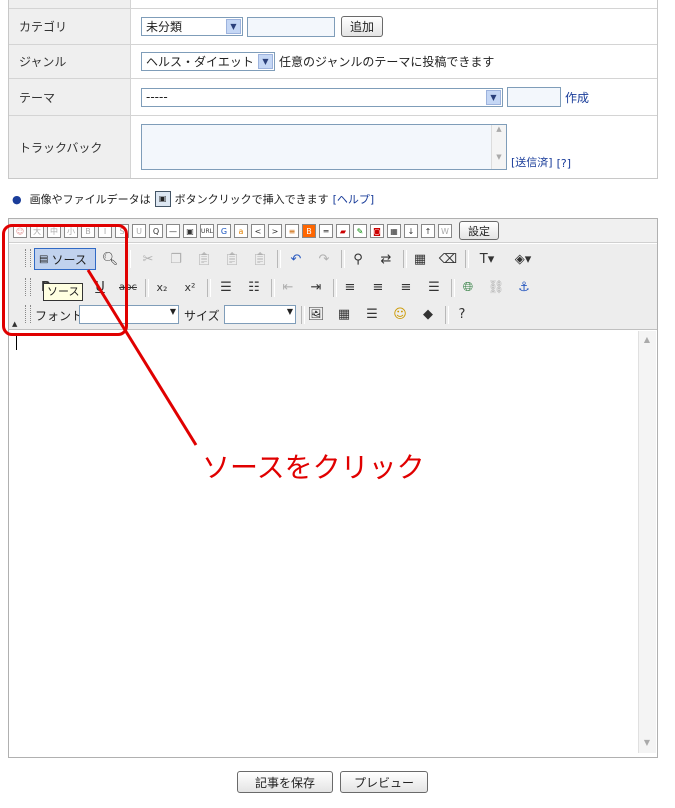 The image size is (675, 808). I want to click on preview-button: プレビュー, so click(384, 782).